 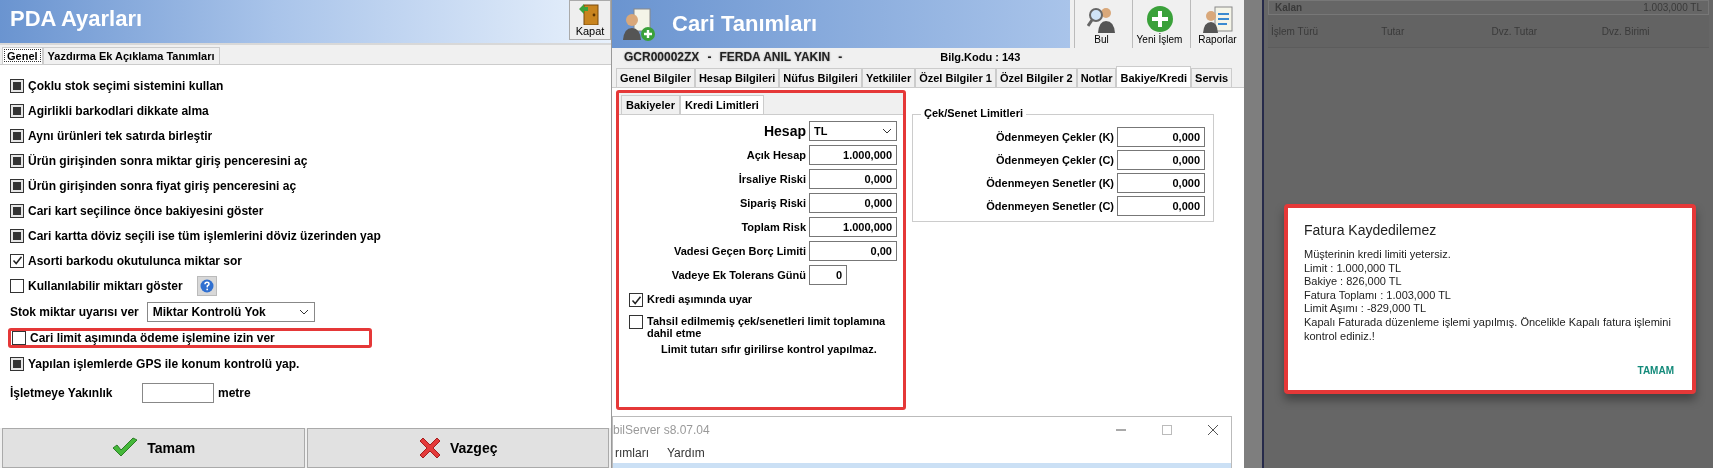 What do you see at coordinates (62, 393) in the screenshot?
I see `field-label: İşletmeye Yakınlık` at bounding box center [62, 393].